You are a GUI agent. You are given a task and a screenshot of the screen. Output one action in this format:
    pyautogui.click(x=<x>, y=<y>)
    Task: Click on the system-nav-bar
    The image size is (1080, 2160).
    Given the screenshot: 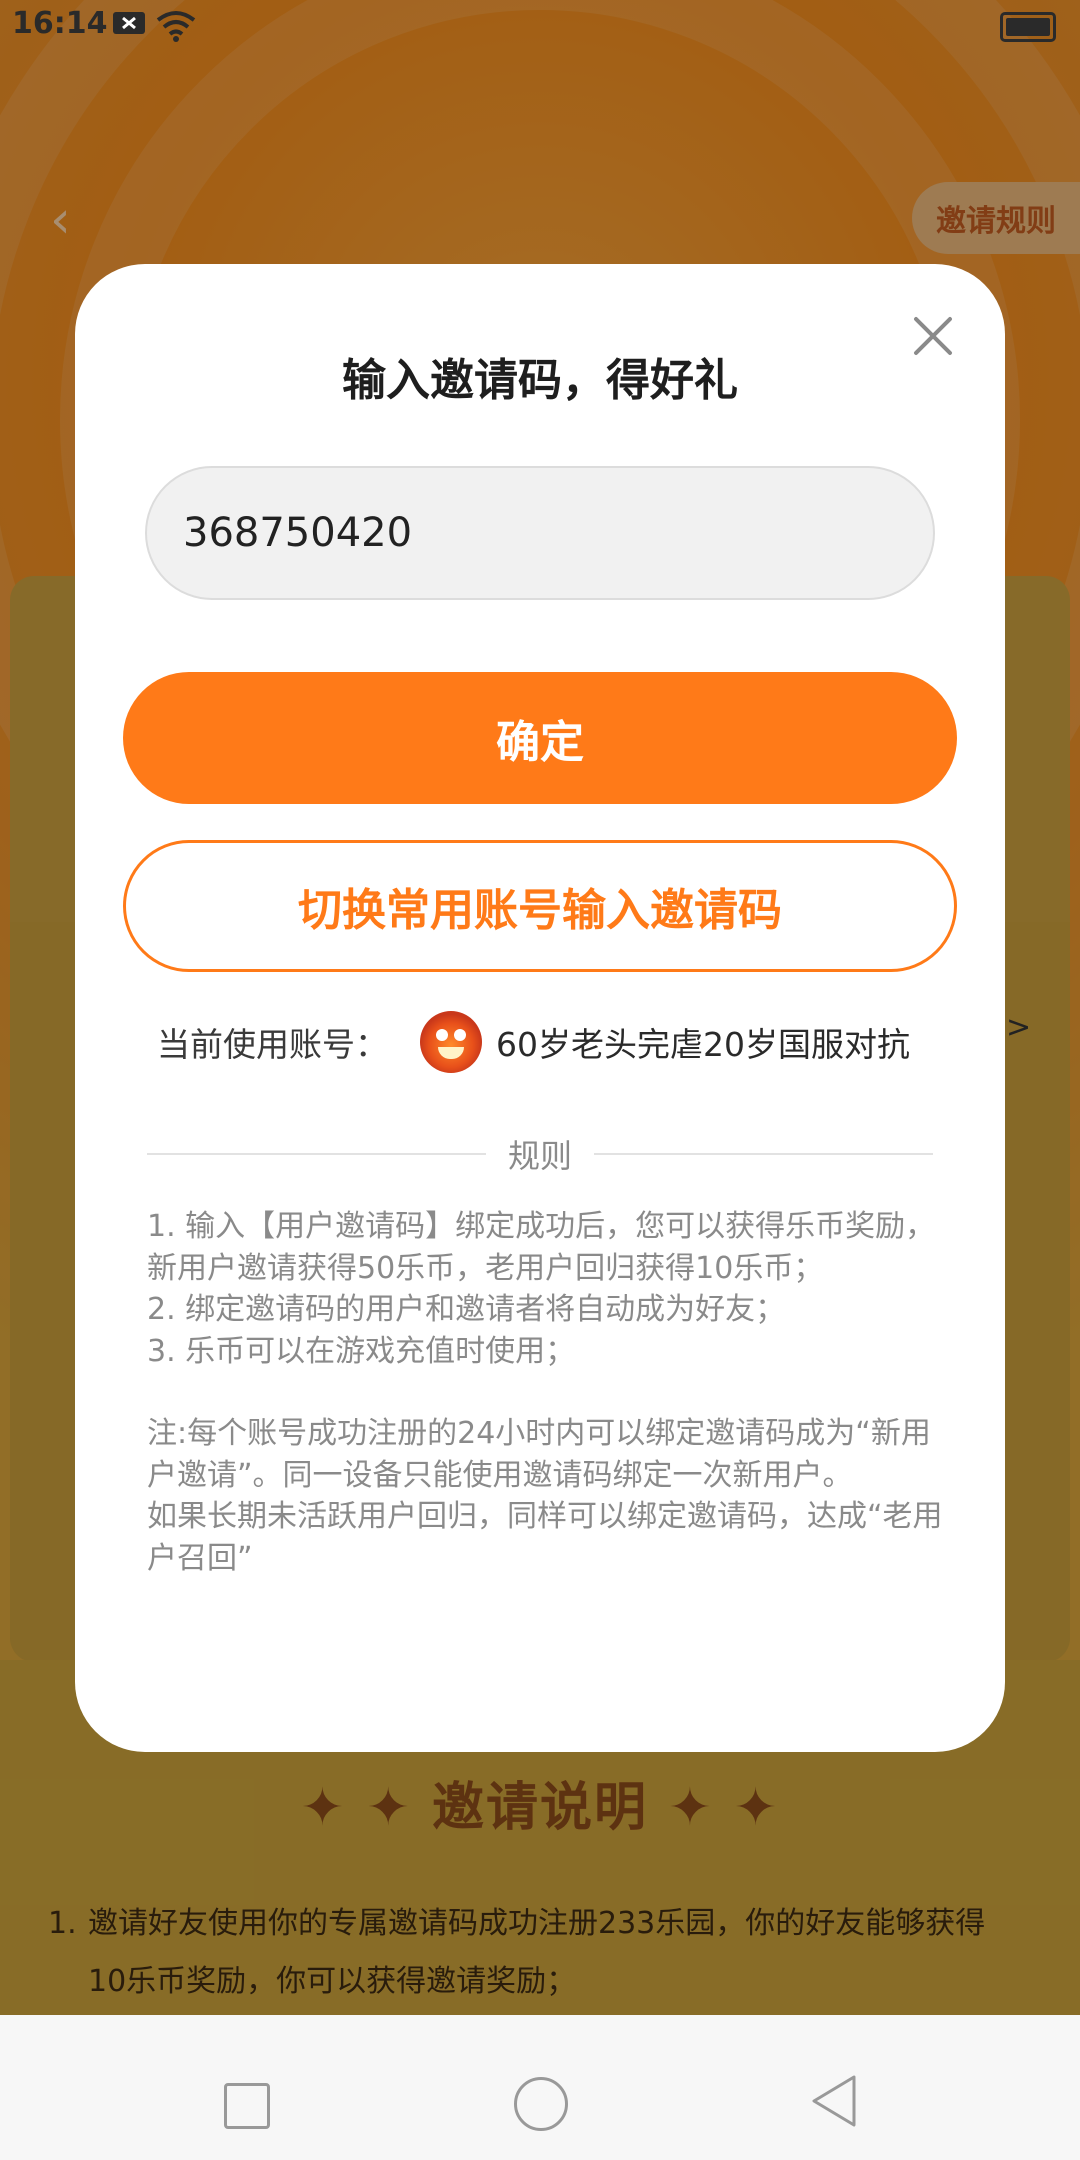 What is the action you would take?
    pyautogui.click(x=540, y=2087)
    